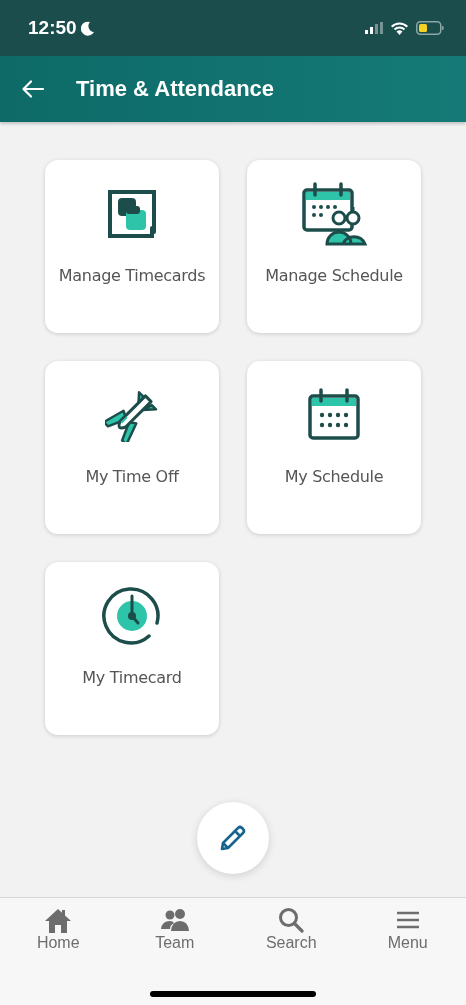  What do you see at coordinates (132, 648) in the screenshot?
I see `tile-card: My Timecard` at bounding box center [132, 648].